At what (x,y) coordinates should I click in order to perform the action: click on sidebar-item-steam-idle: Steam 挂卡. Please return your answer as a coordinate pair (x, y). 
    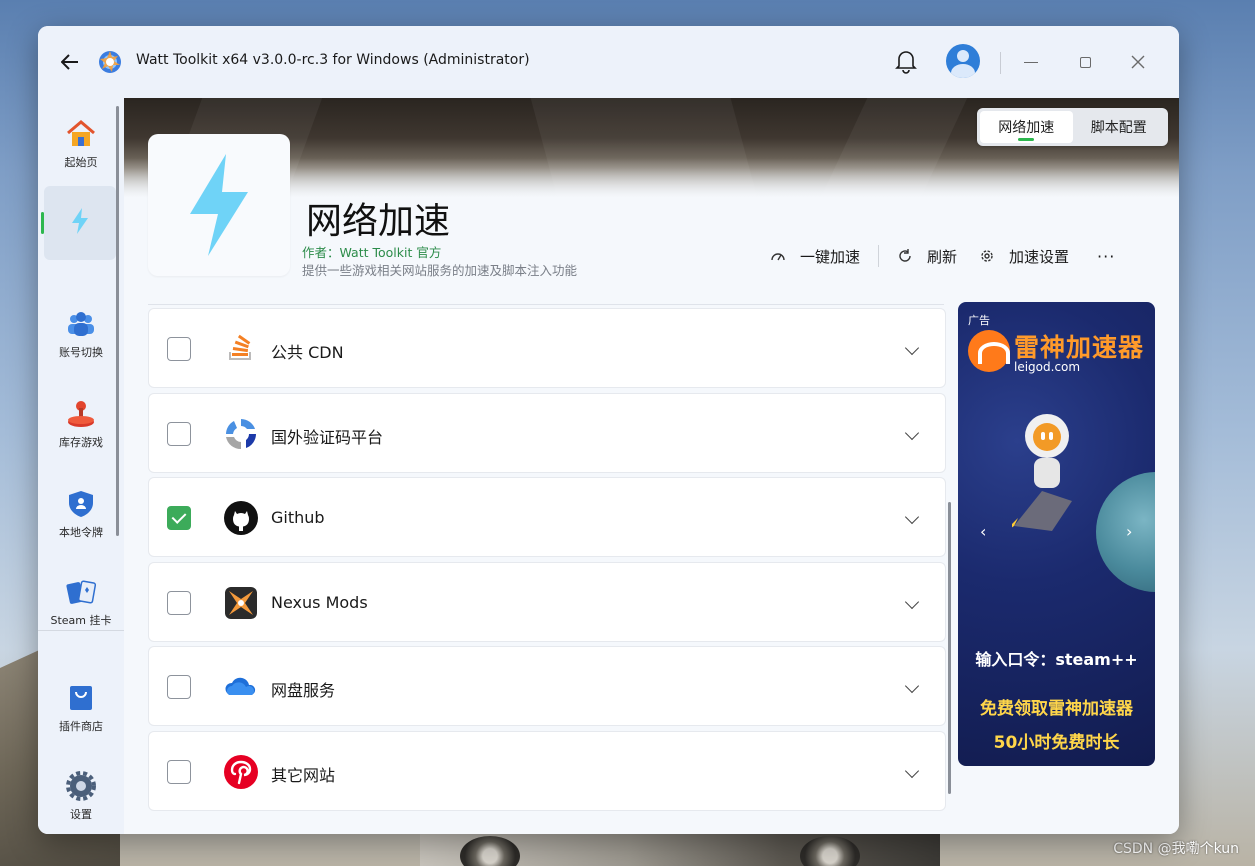
    Looking at the image, I should click on (81, 602).